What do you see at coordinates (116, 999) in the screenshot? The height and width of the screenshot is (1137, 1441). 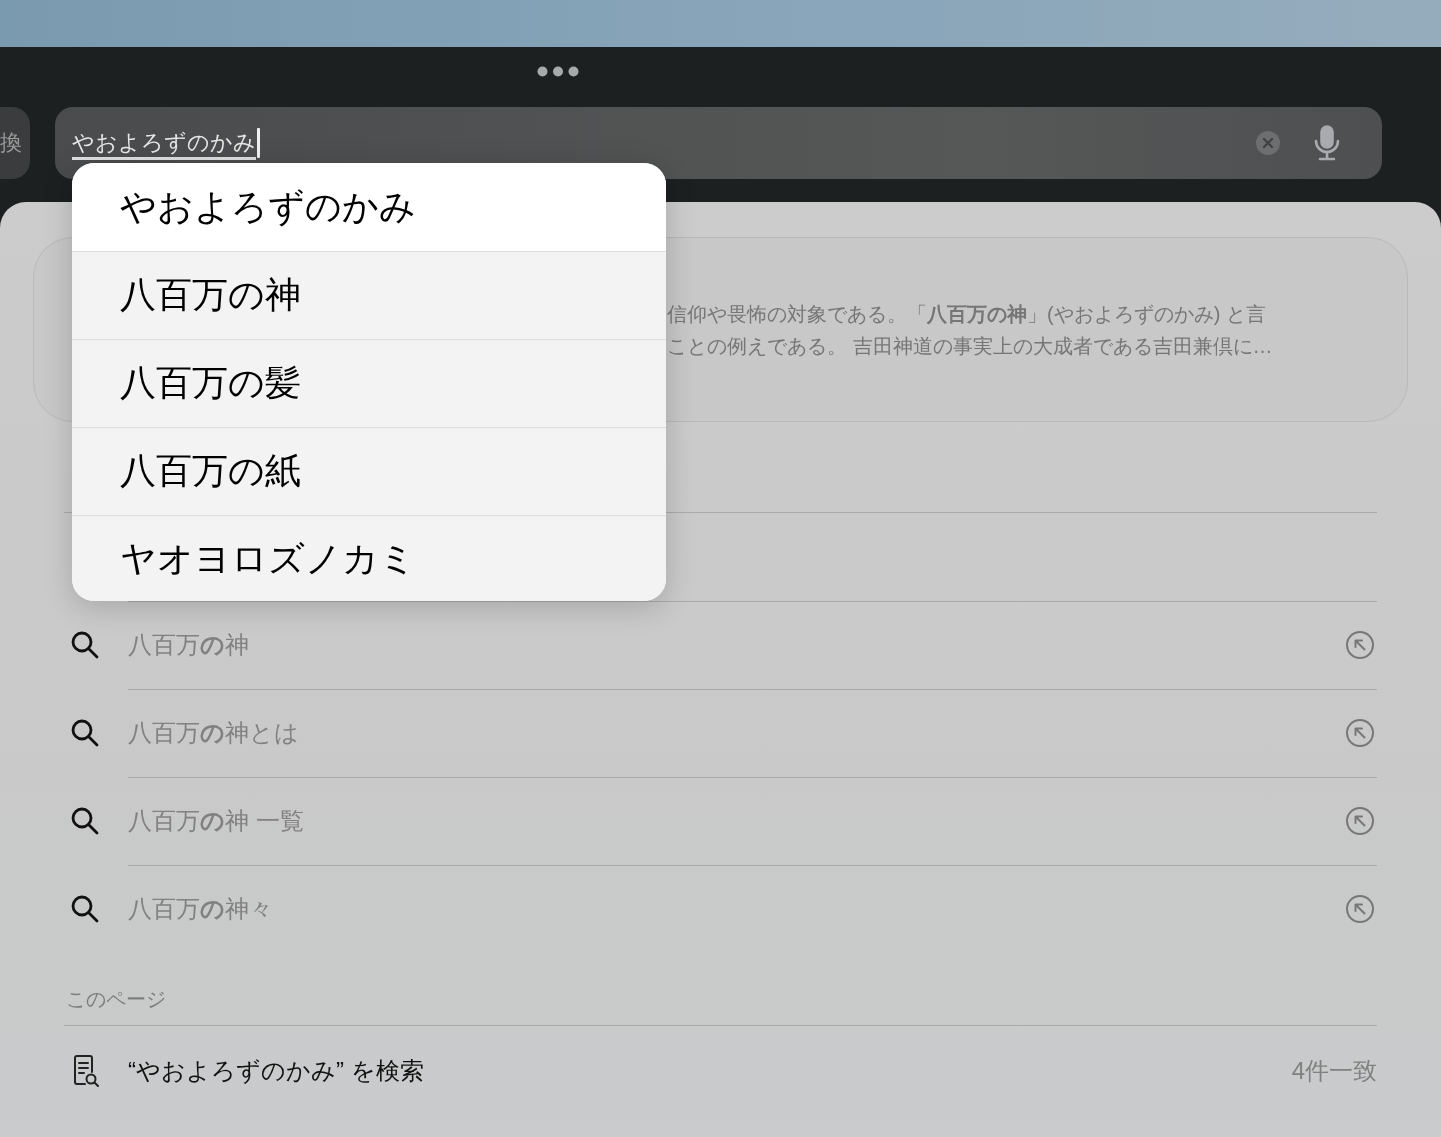 I see `section-heading: このページ` at bounding box center [116, 999].